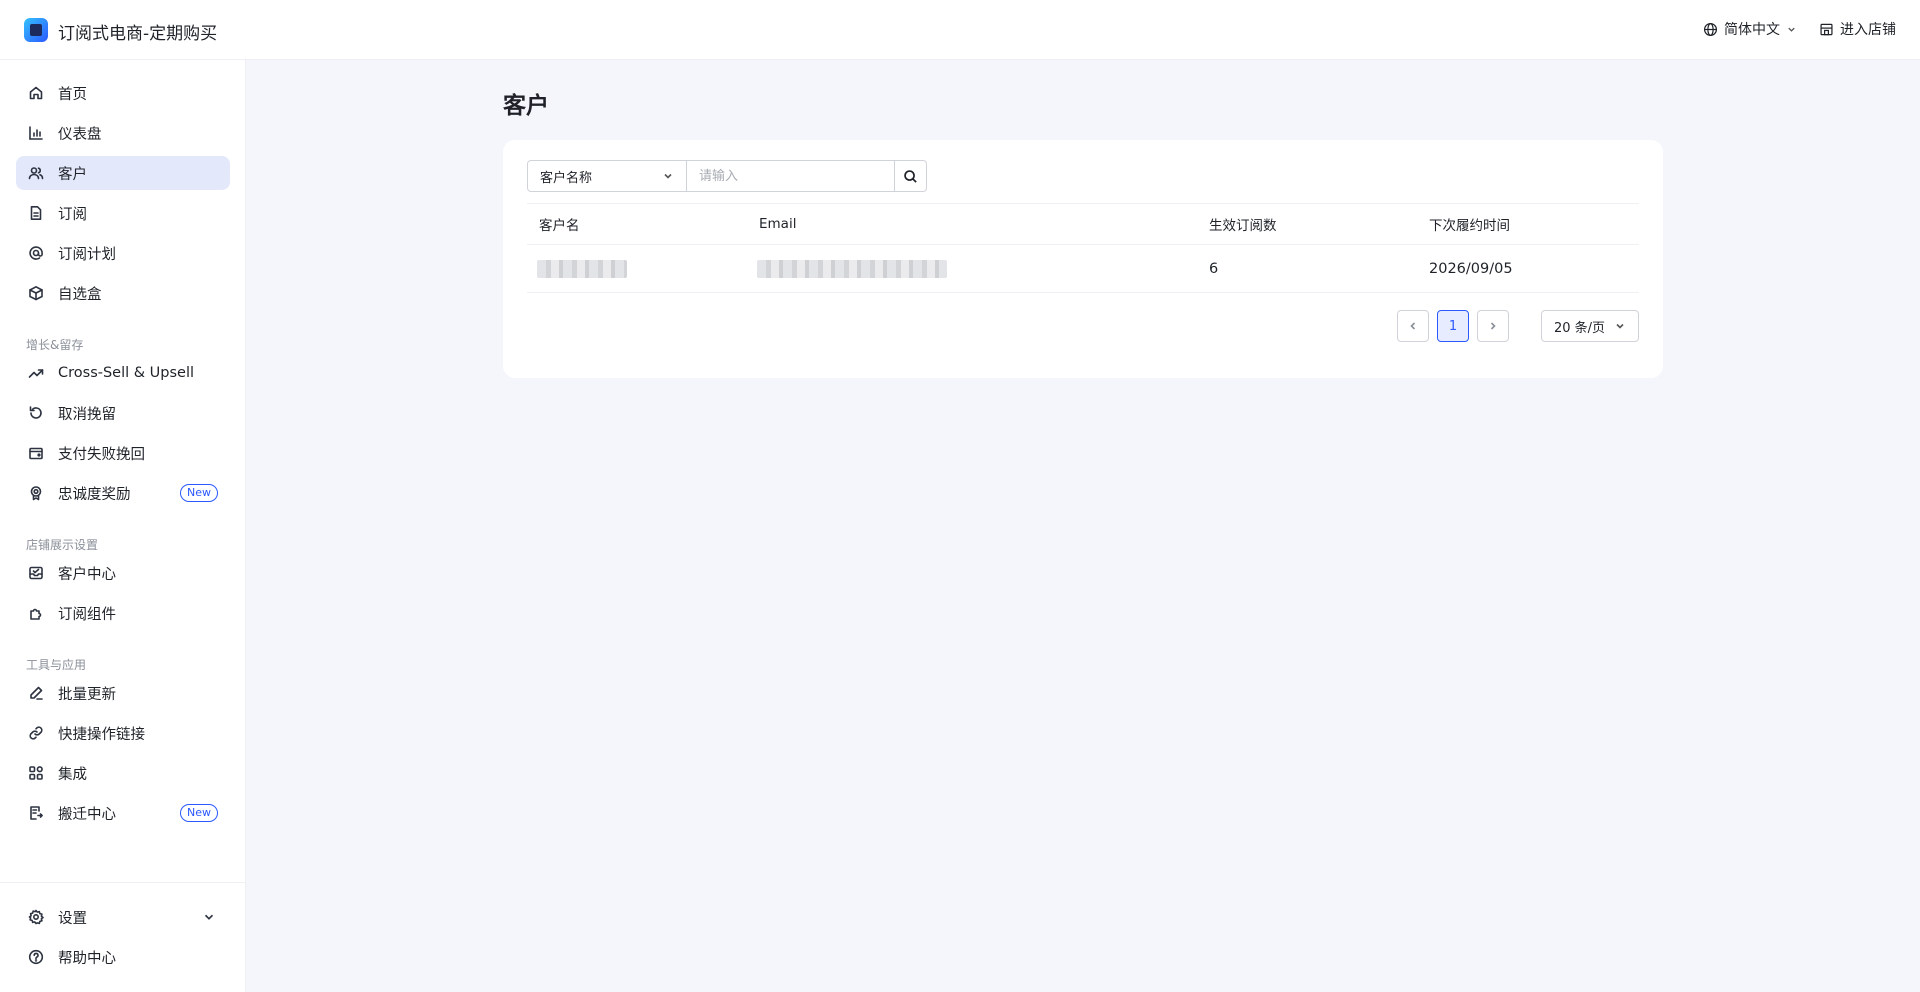 This screenshot has width=1920, height=992. I want to click on migrate-icon, so click(36, 813).